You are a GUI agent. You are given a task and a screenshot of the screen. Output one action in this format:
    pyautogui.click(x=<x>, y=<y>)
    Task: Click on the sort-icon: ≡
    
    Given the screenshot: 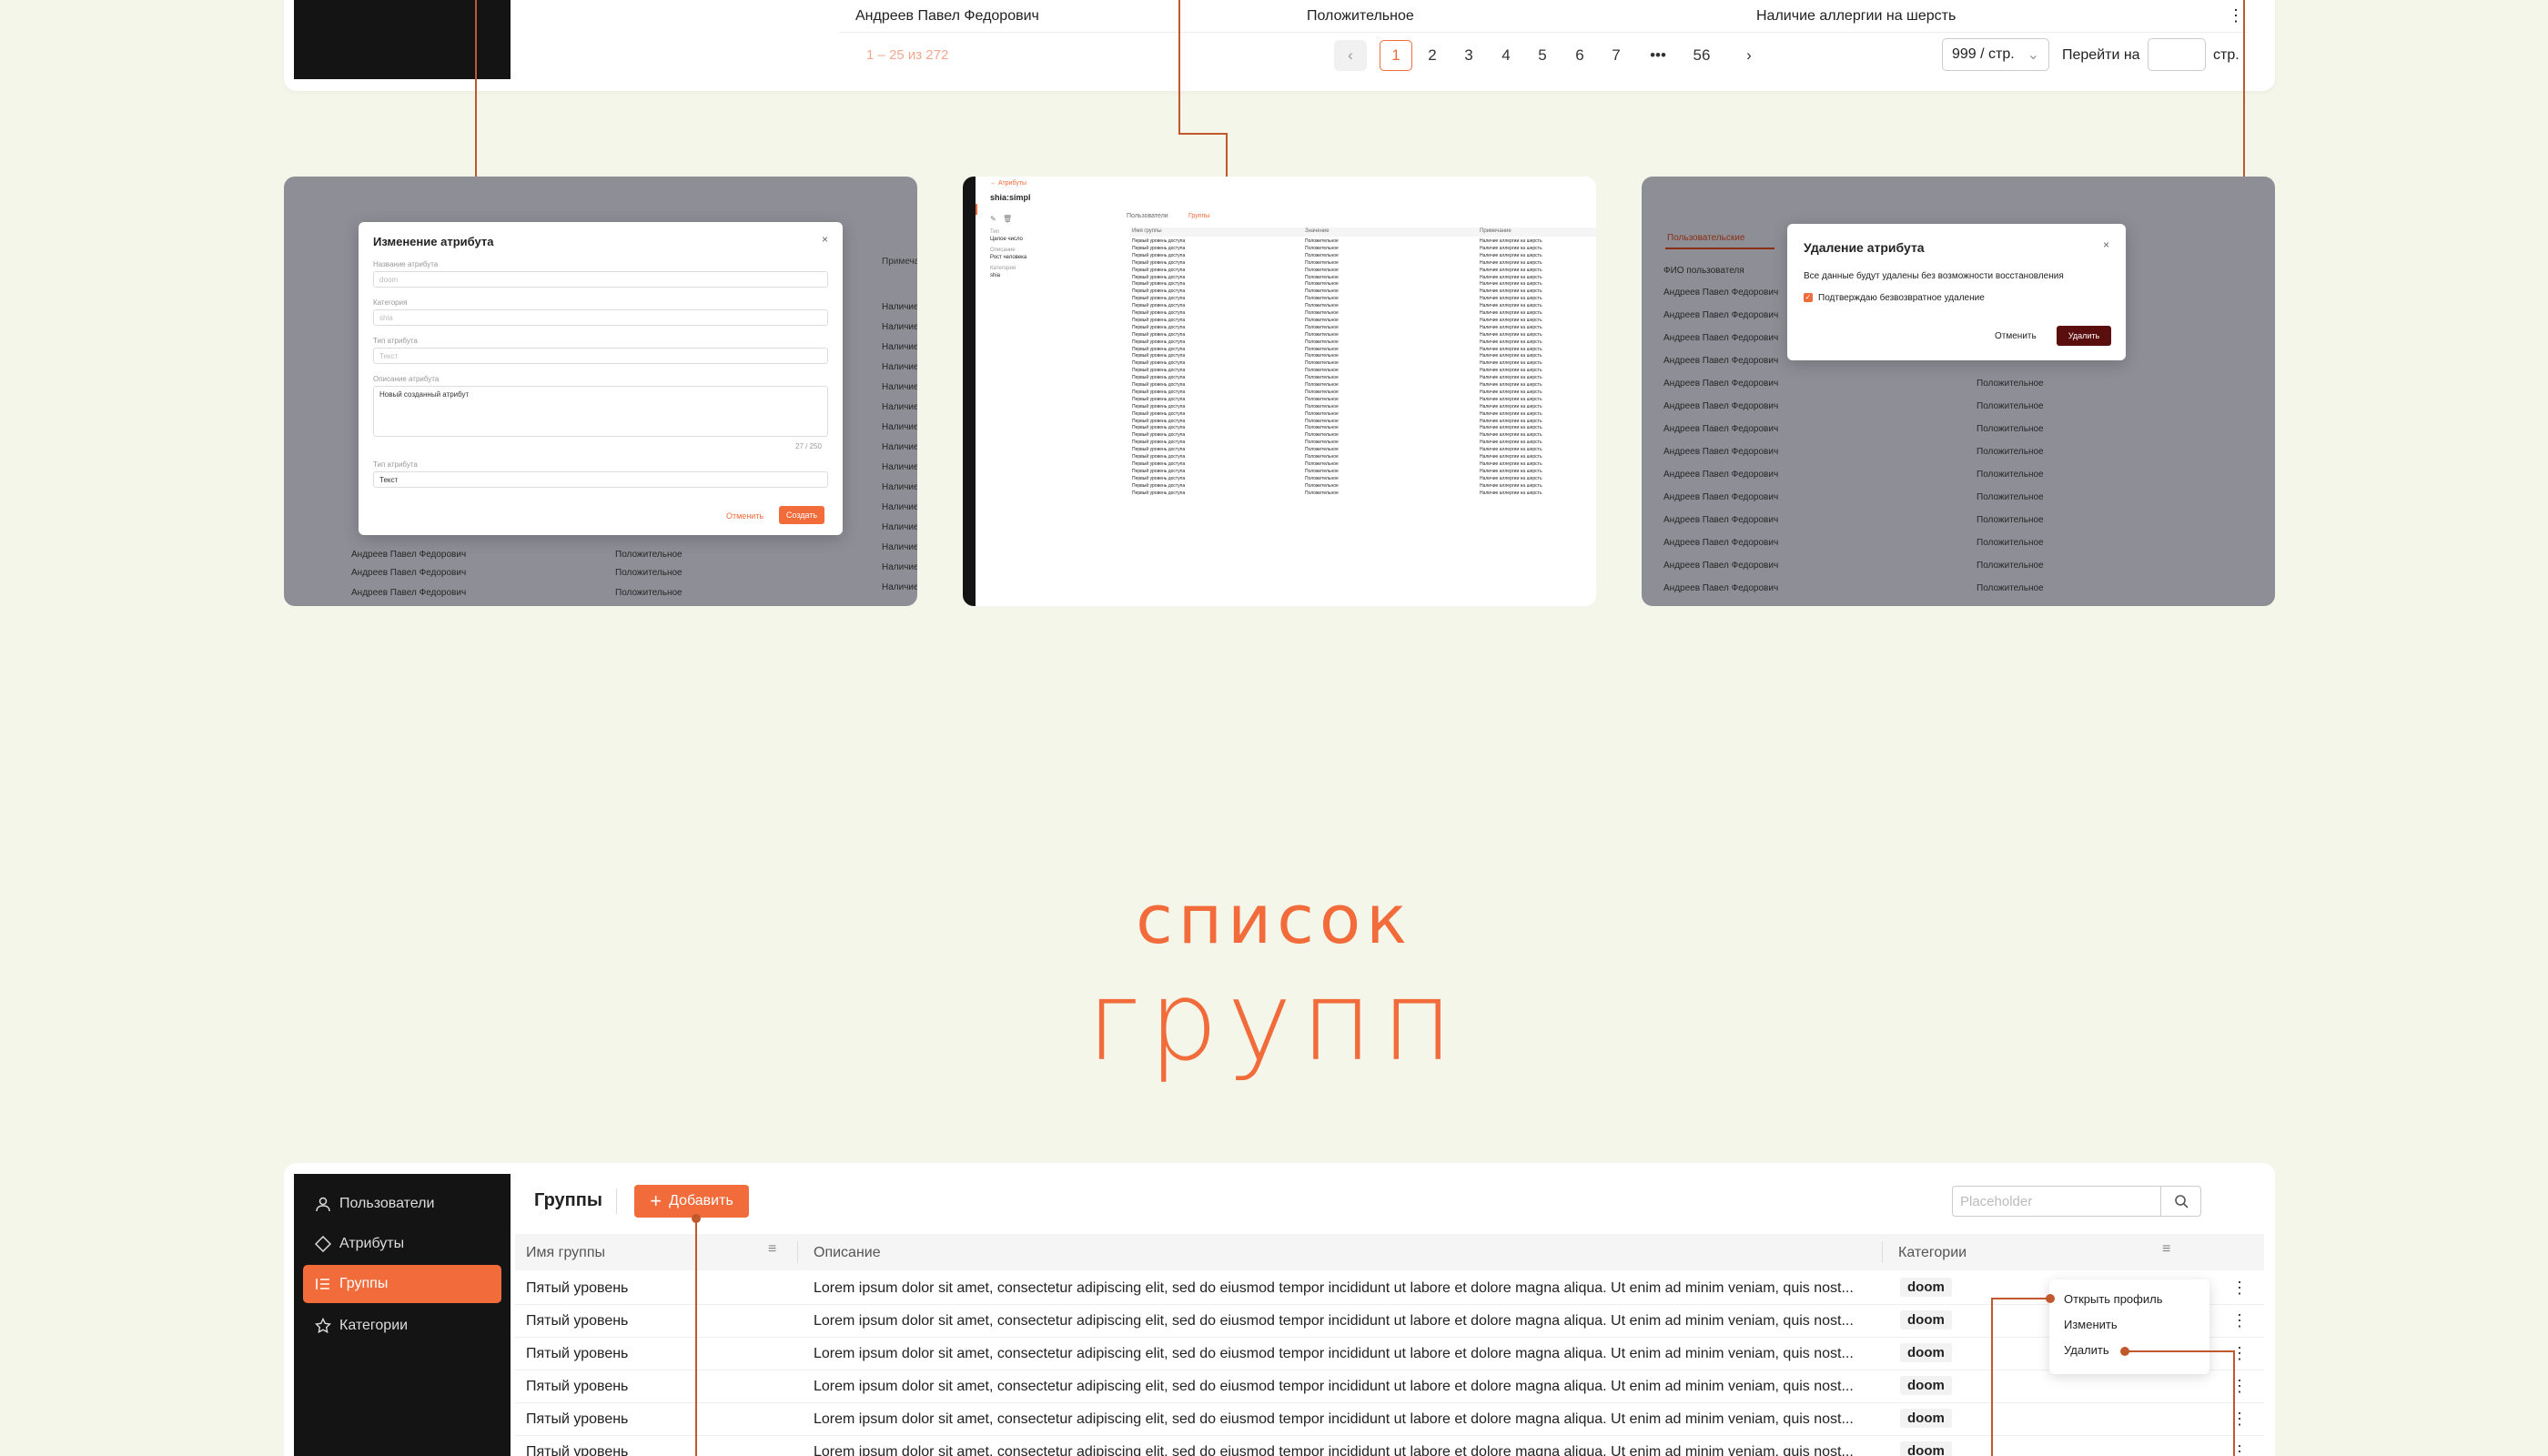 What is the action you would take?
    pyautogui.click(x=2166, y=1249)
    